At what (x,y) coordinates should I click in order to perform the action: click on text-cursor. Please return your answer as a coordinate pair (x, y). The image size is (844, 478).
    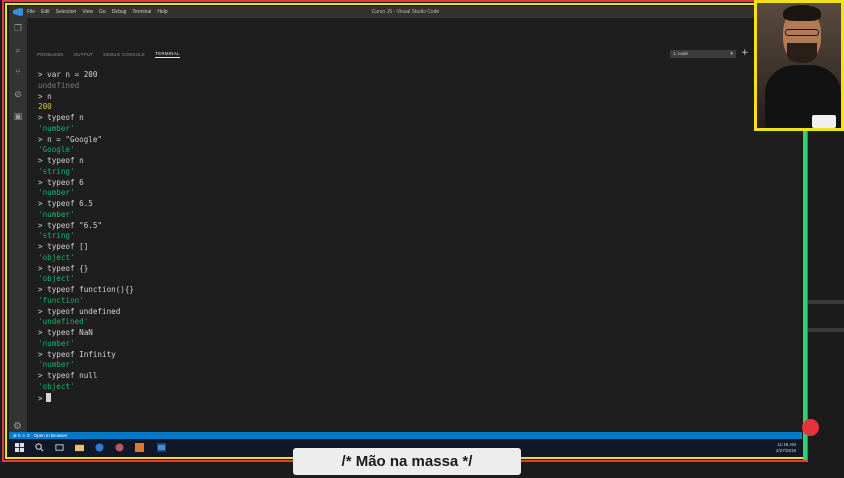
    Looking at the image, I should click on (48, 397).